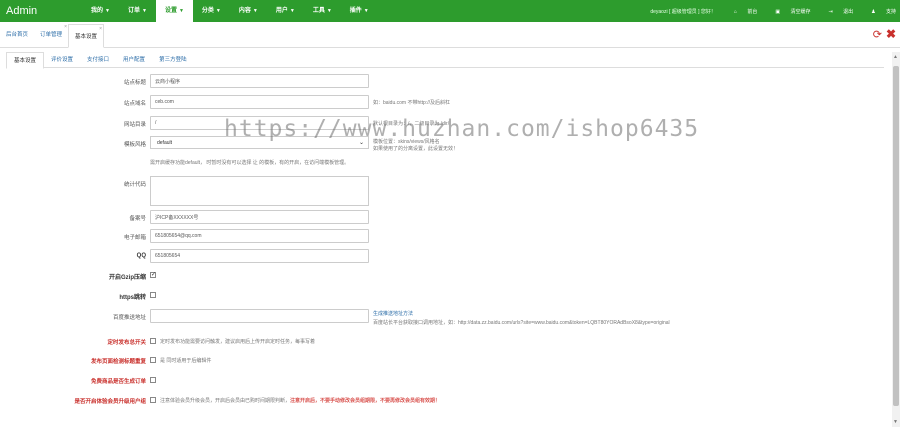  What do you see at coordinates (259, 217) in the screenshot?
I see `icp-input: 沪ICP备XXXXXX号` at bounding box center [259, 217].